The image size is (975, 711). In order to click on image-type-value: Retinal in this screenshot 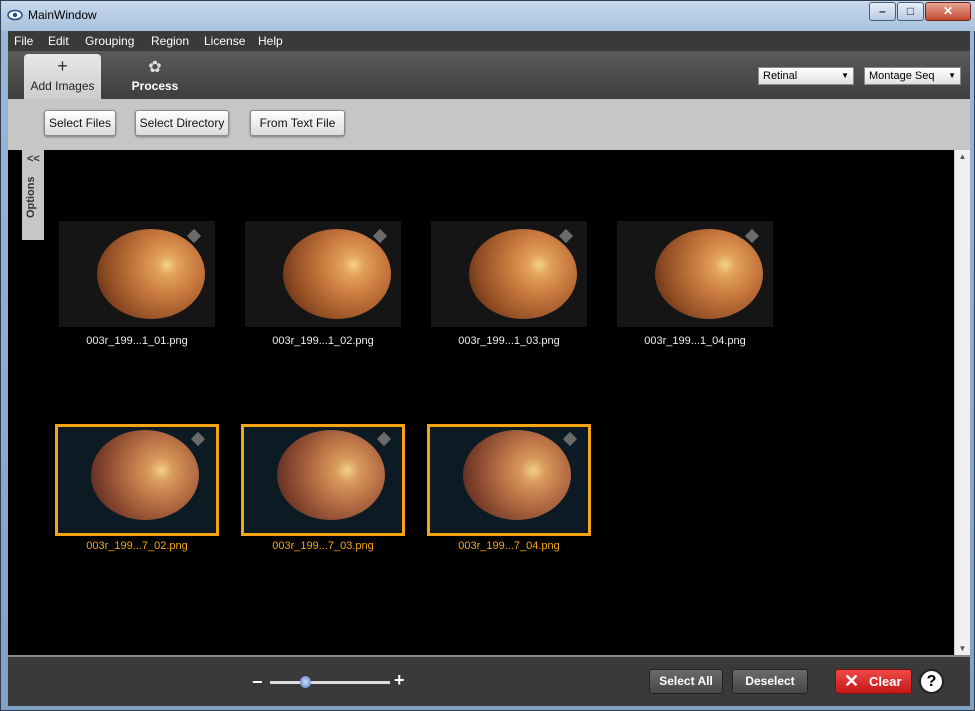, I will do `click(780, 76)`.